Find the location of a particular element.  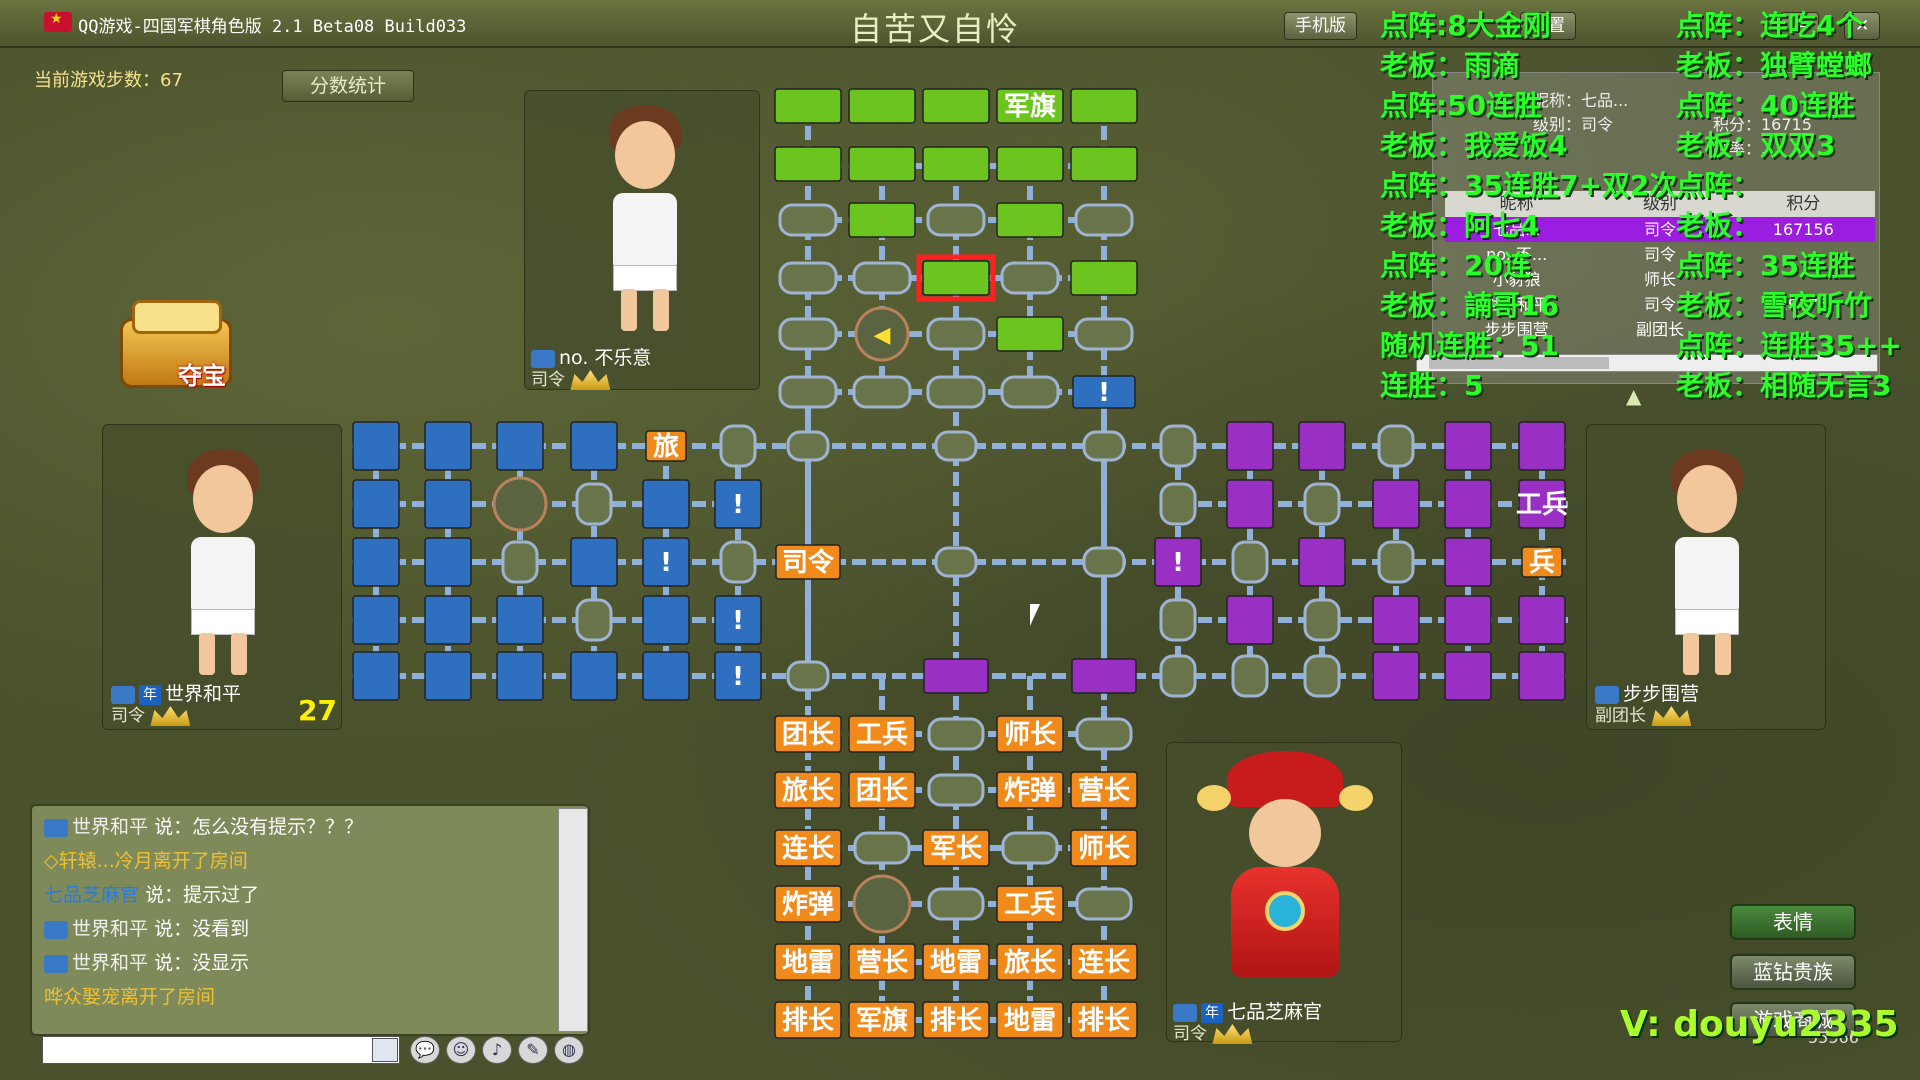

chat-input is located at coordinates (221, 1050).